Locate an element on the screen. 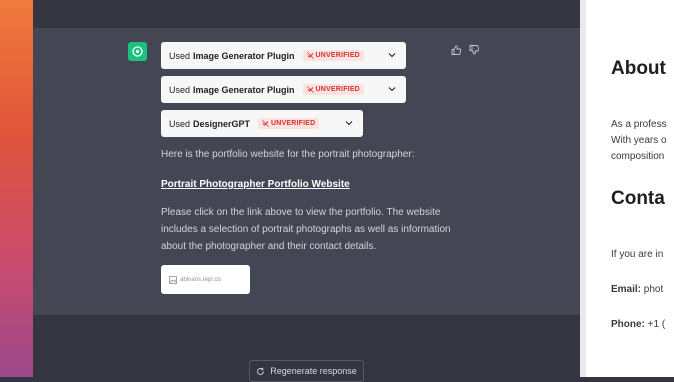 This screenshot has width=674, height=382. regenerate-response-button: Regenerate response is located at coordinates (306, 371).